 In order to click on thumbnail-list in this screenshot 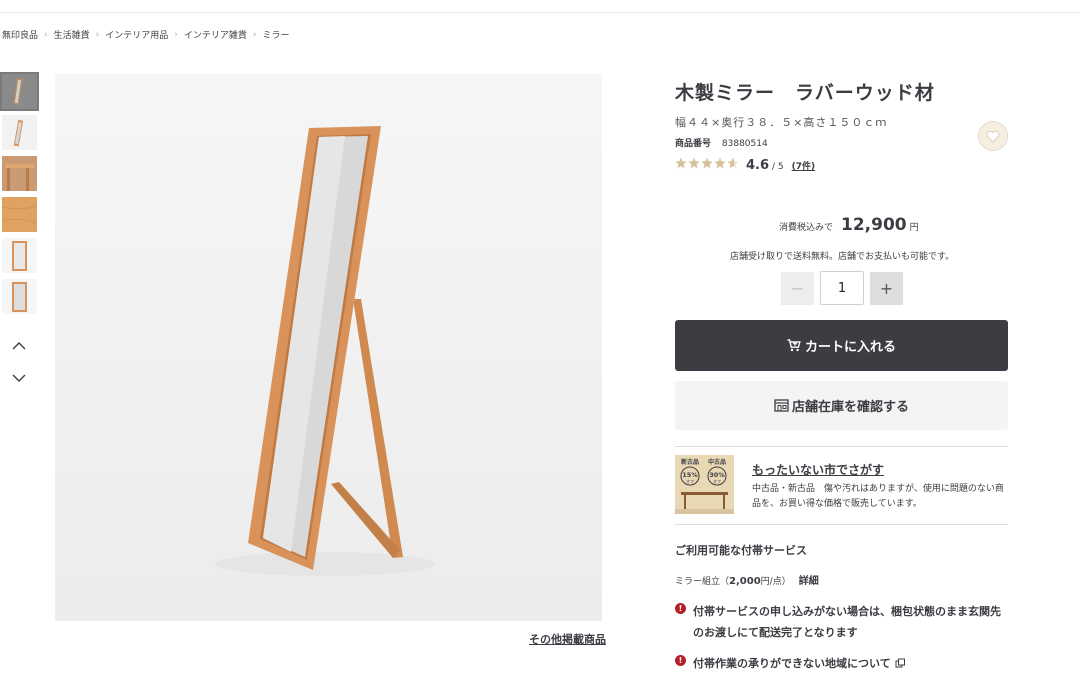, I will do `click(19, 196)`.